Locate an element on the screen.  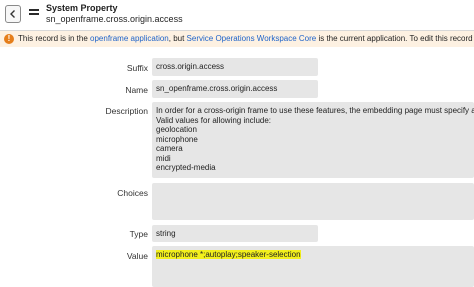
record-type-label: System Property is located at coordinates (82, 8).